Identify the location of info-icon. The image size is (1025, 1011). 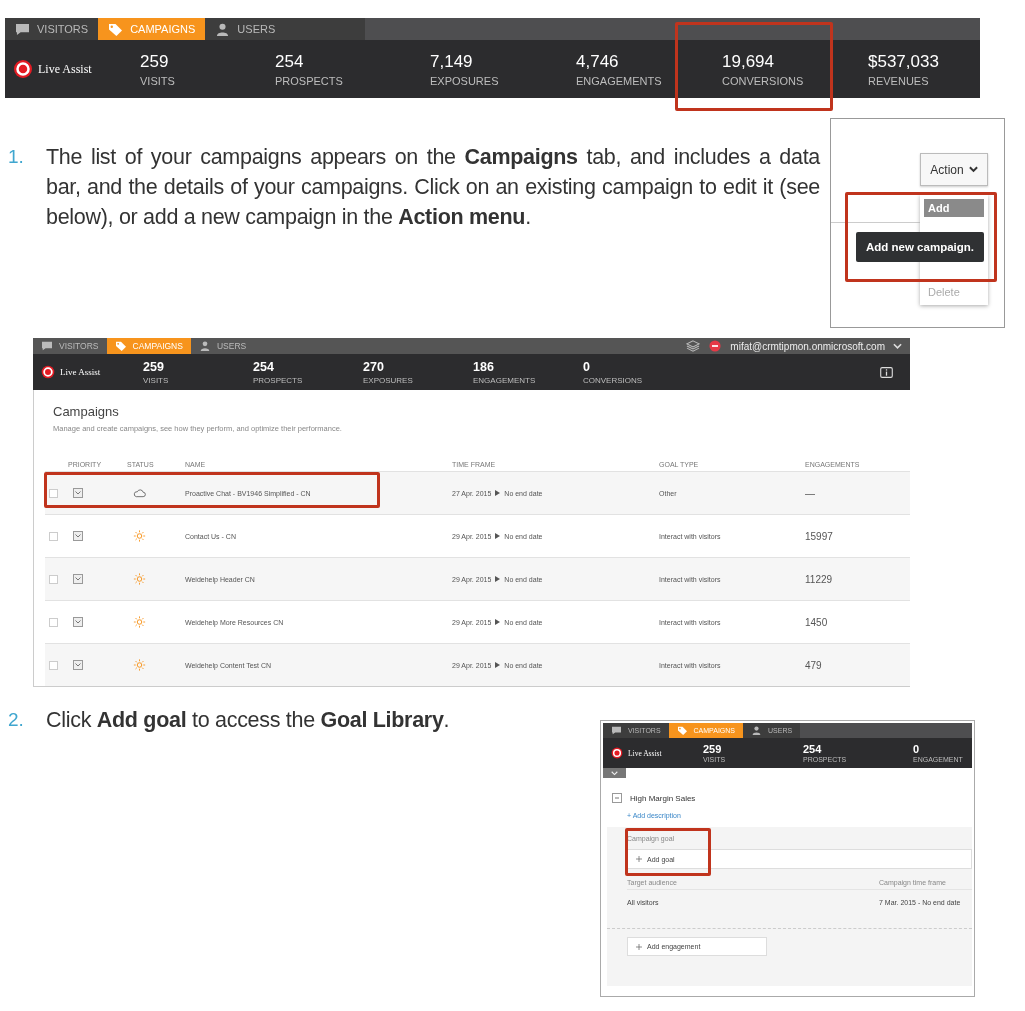
(886, 372).